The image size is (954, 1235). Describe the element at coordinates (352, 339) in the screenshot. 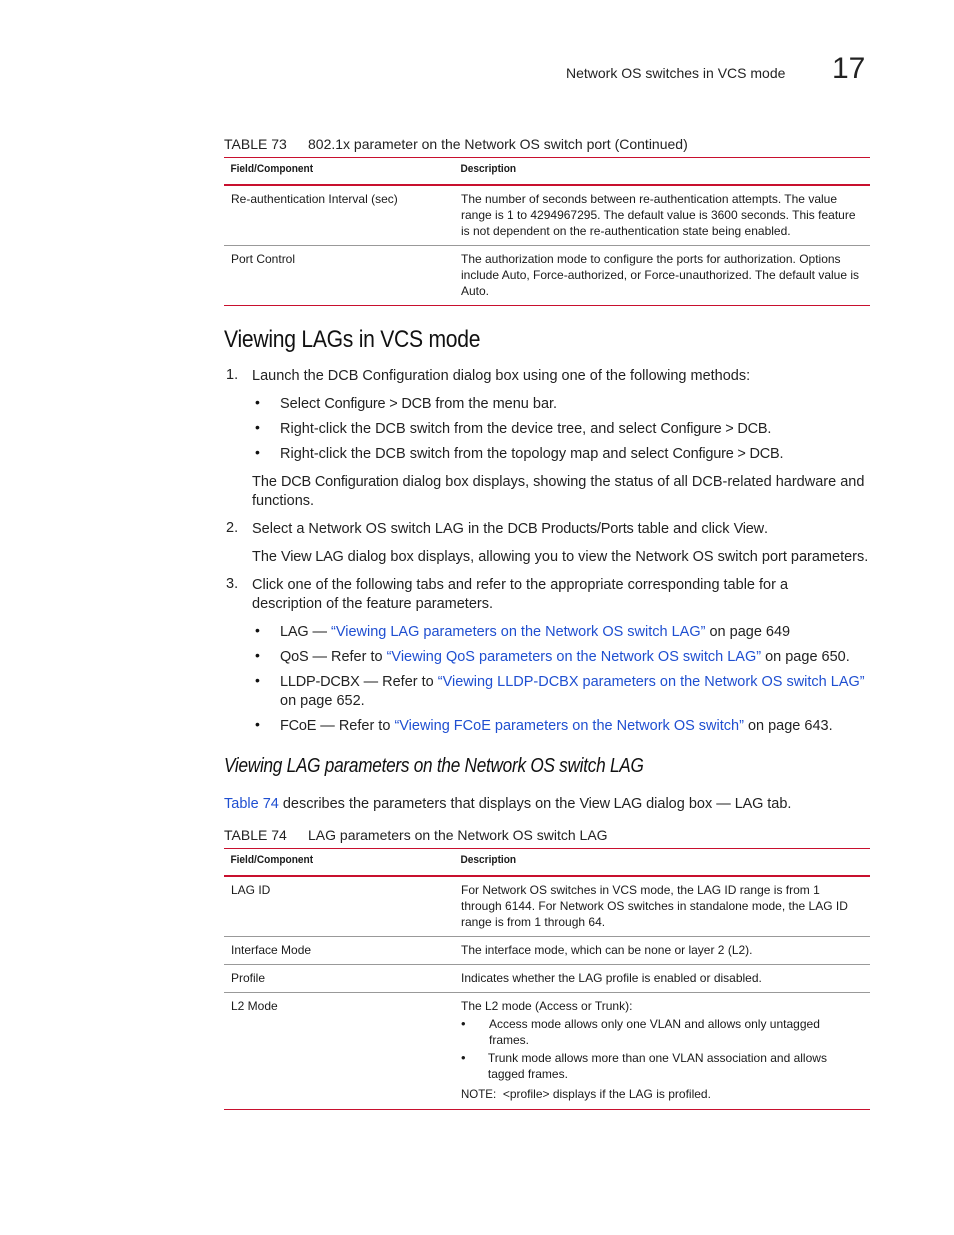

I see `section-heading: Viewing LAGs in VCS mode` at that location.